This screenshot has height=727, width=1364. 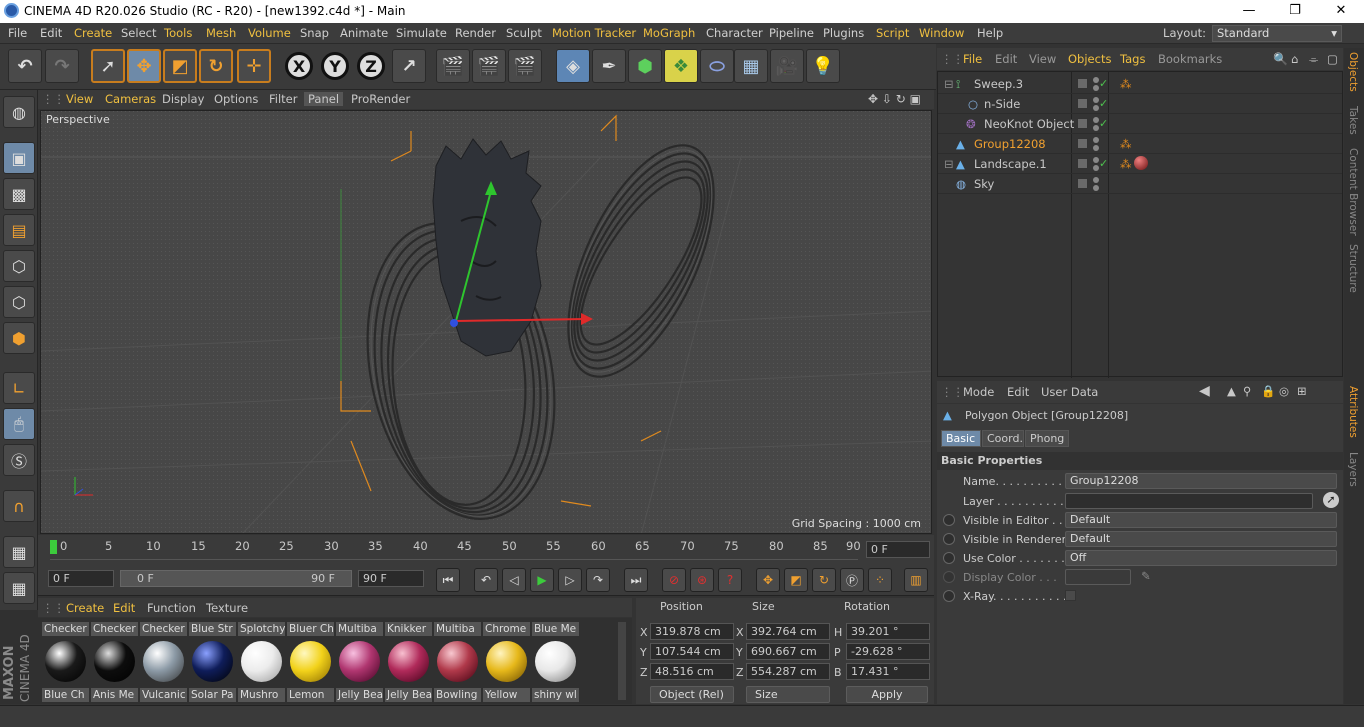 I want to click on use-color-select: Off, so click(x=1201, y=558).